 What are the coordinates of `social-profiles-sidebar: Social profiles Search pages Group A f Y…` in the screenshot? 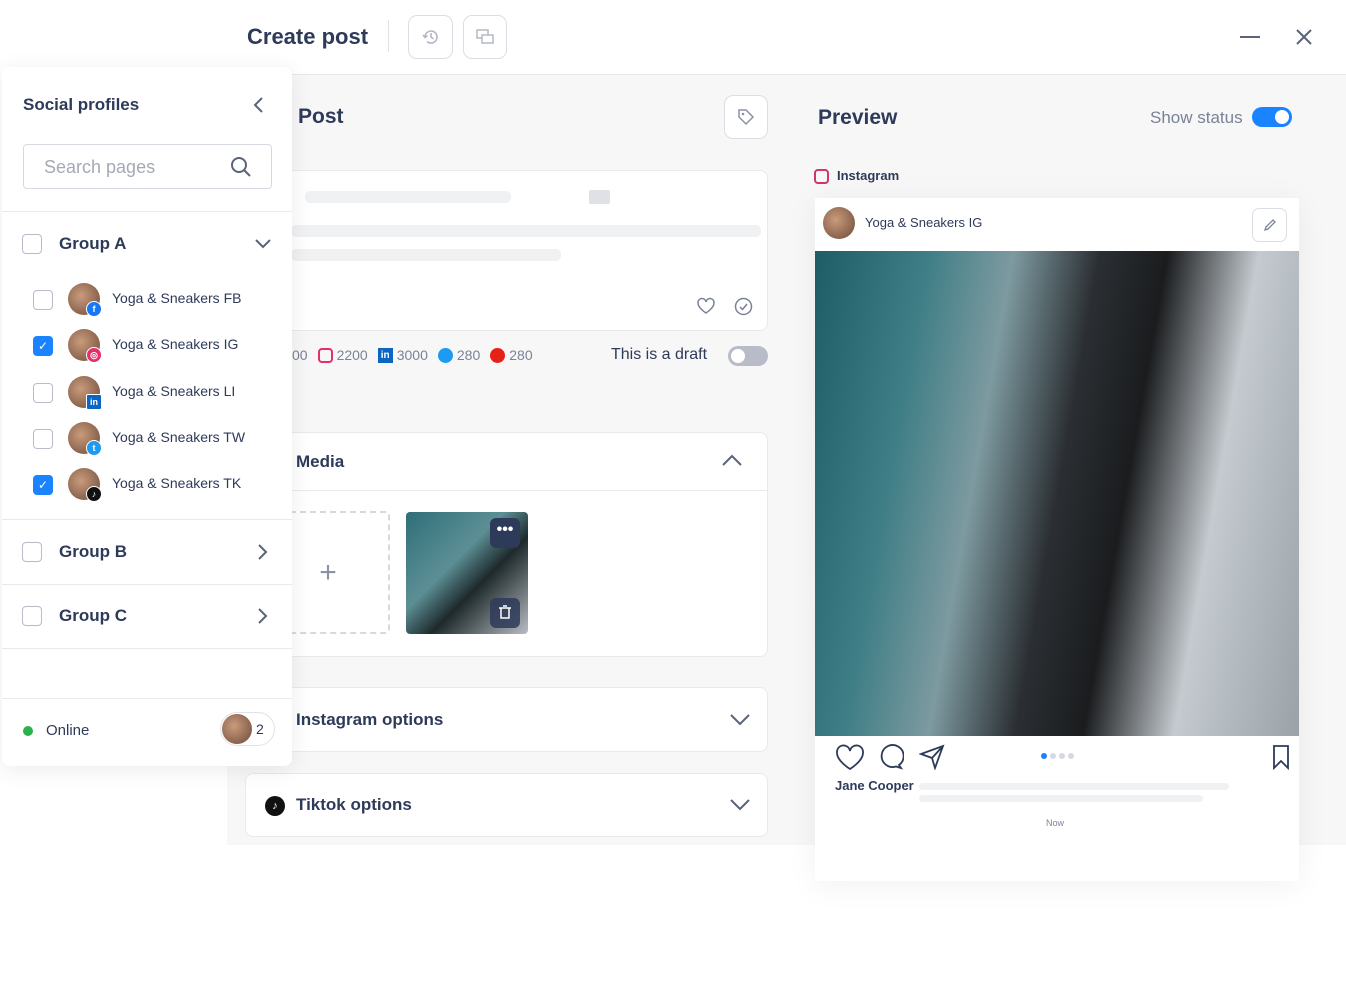 It's located at (147, 416).